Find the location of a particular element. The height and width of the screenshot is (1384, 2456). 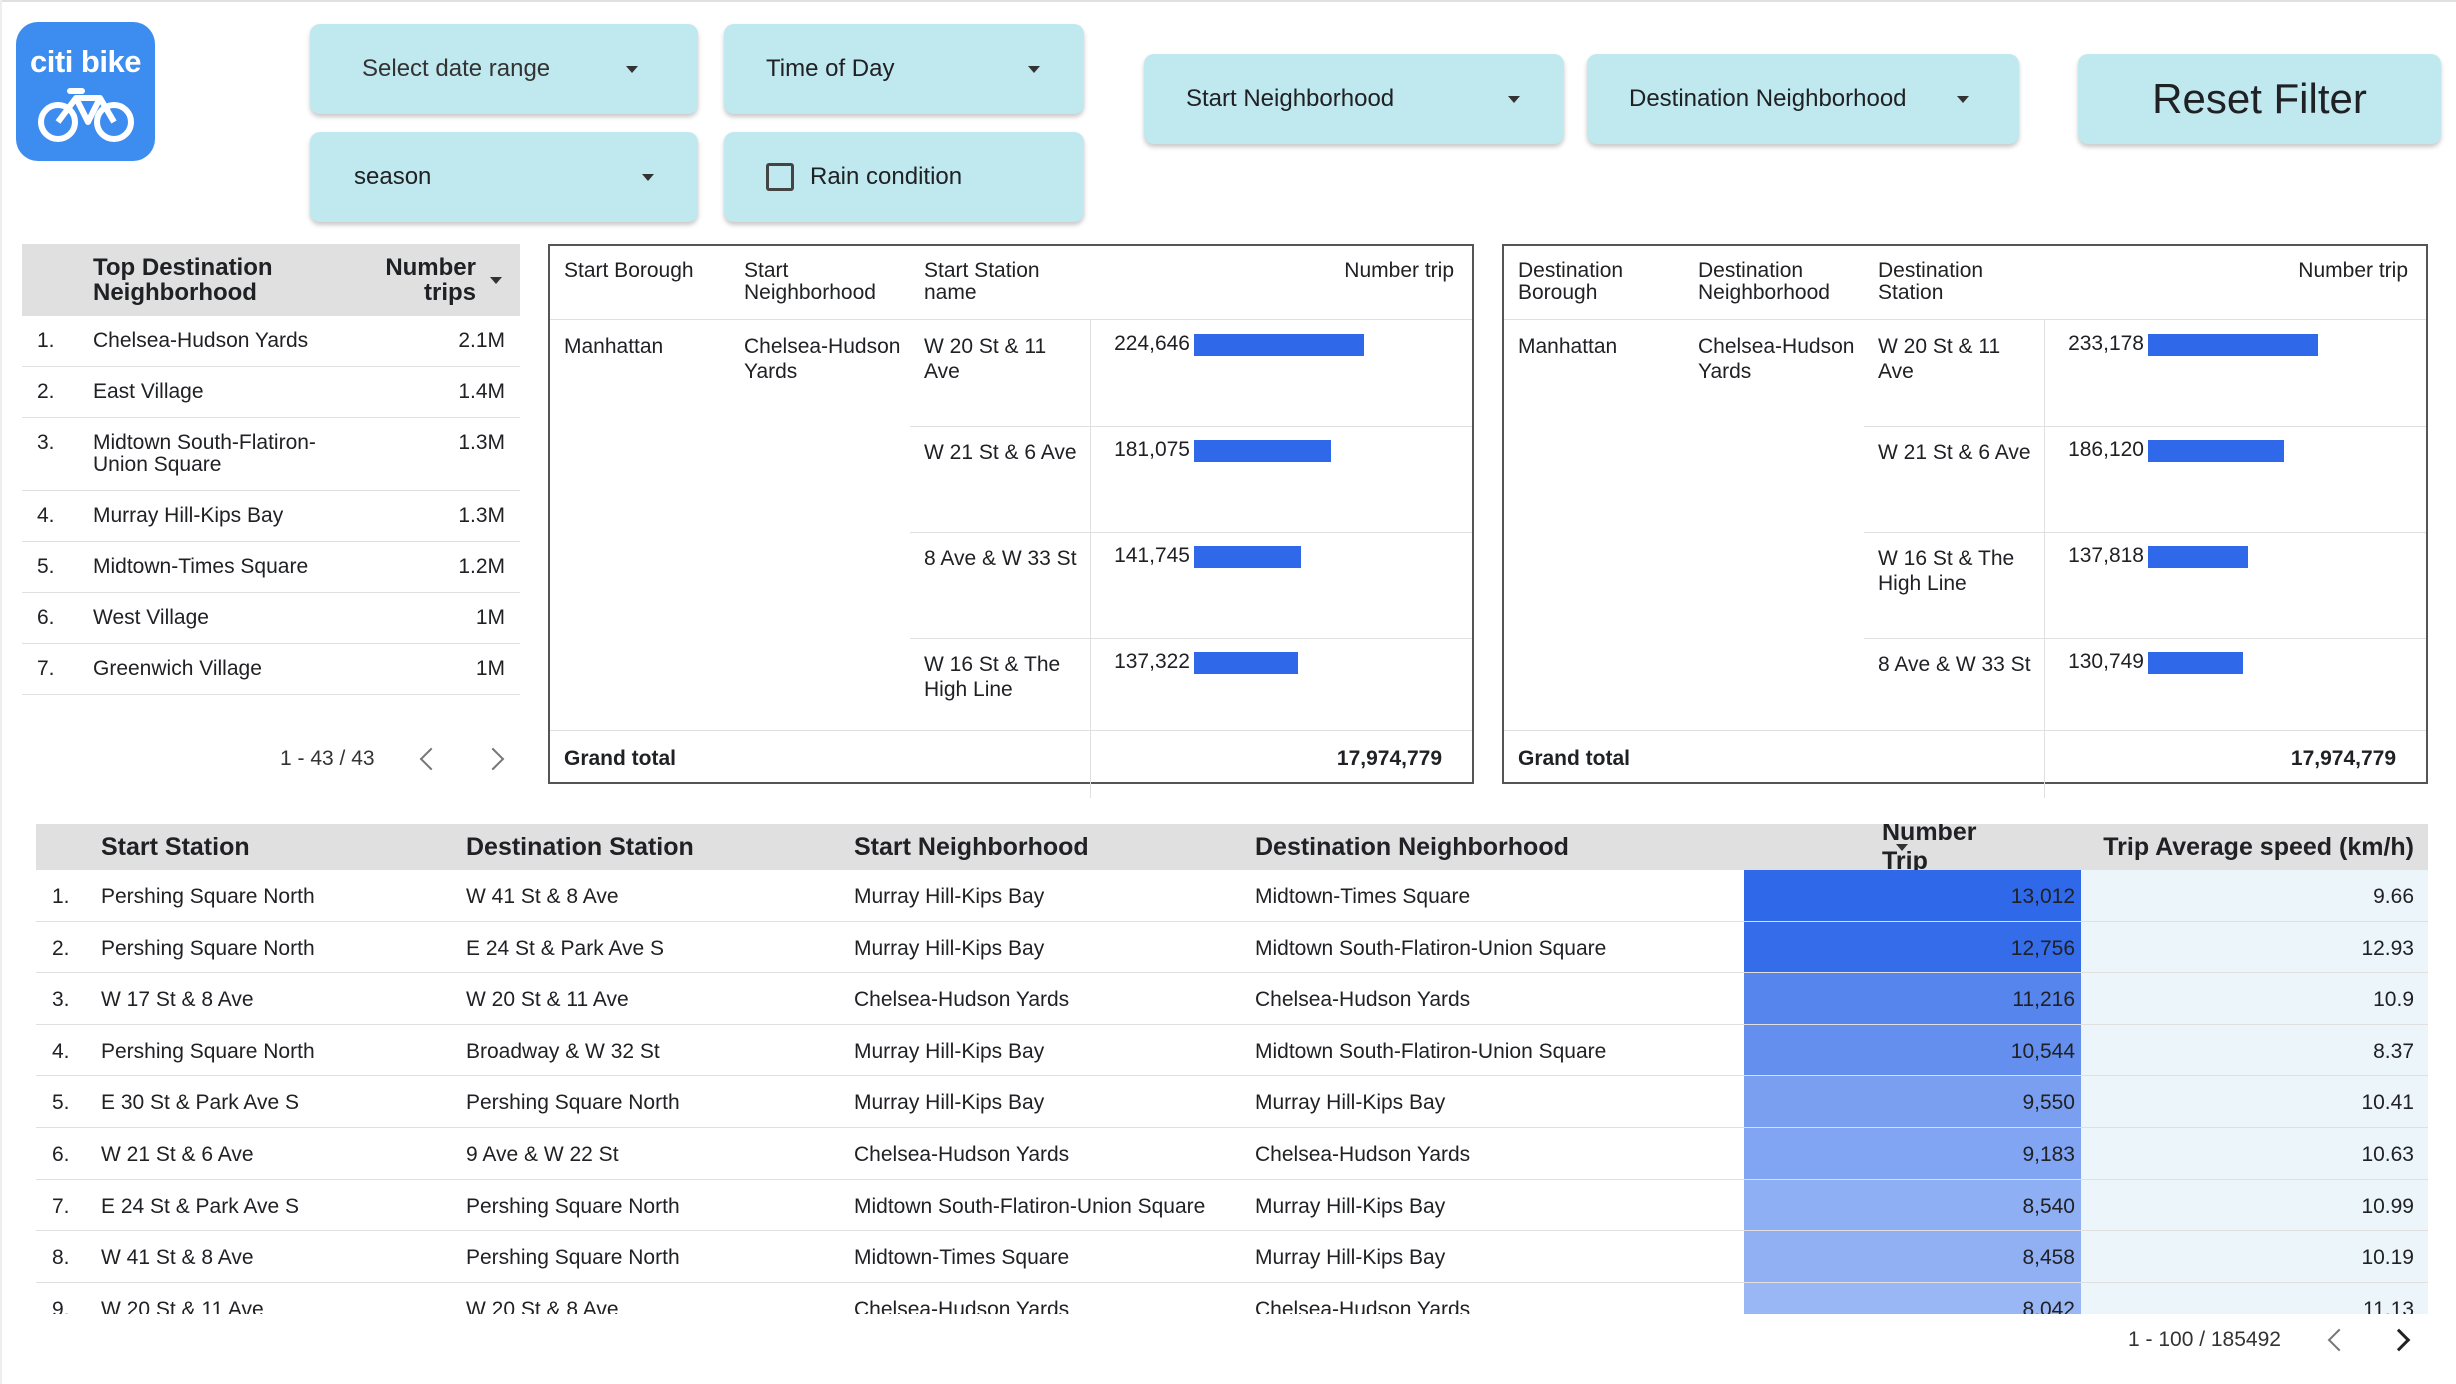

list-item: 4. Murray Hill-Kips Bay 1.3M is located at coordinates (271, 516).